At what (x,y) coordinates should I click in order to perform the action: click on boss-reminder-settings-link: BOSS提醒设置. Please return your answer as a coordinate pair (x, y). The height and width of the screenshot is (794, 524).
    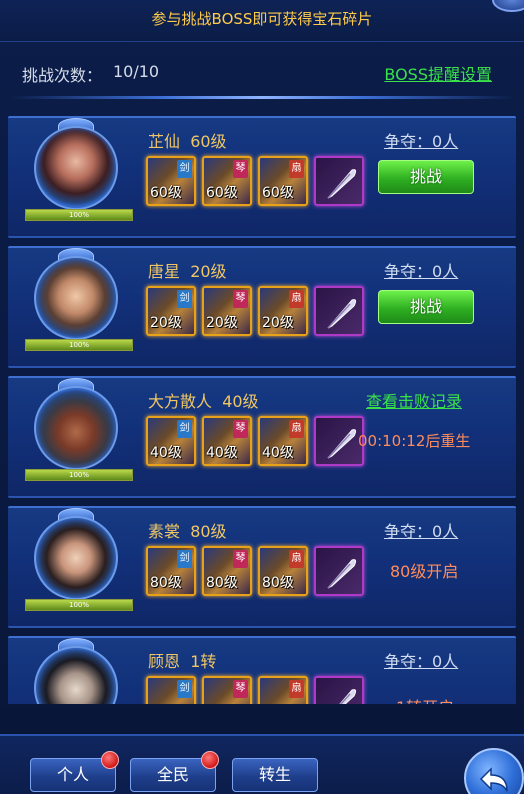
    Looking at the image, I should click on (438, 73).